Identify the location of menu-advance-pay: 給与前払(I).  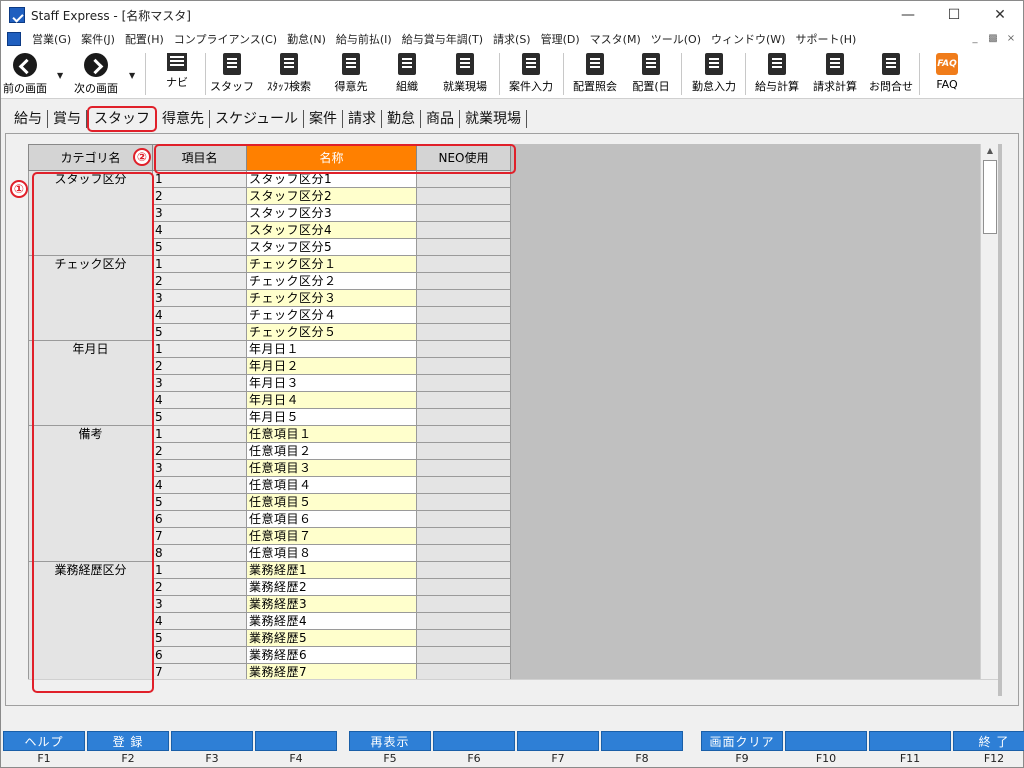
(364, 39).